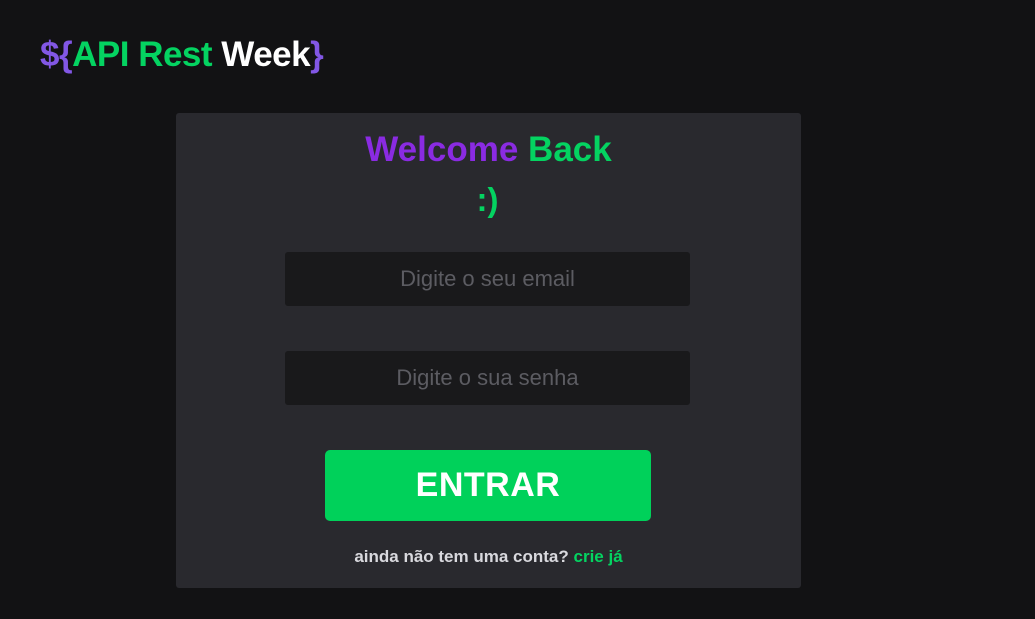 Image resolution: width=1035 pixels, height=619 pixels. What do you see at coordinates (598, 556) in the screenshot?
I see `signup-link: crie já` at bounding box center [598, 556].